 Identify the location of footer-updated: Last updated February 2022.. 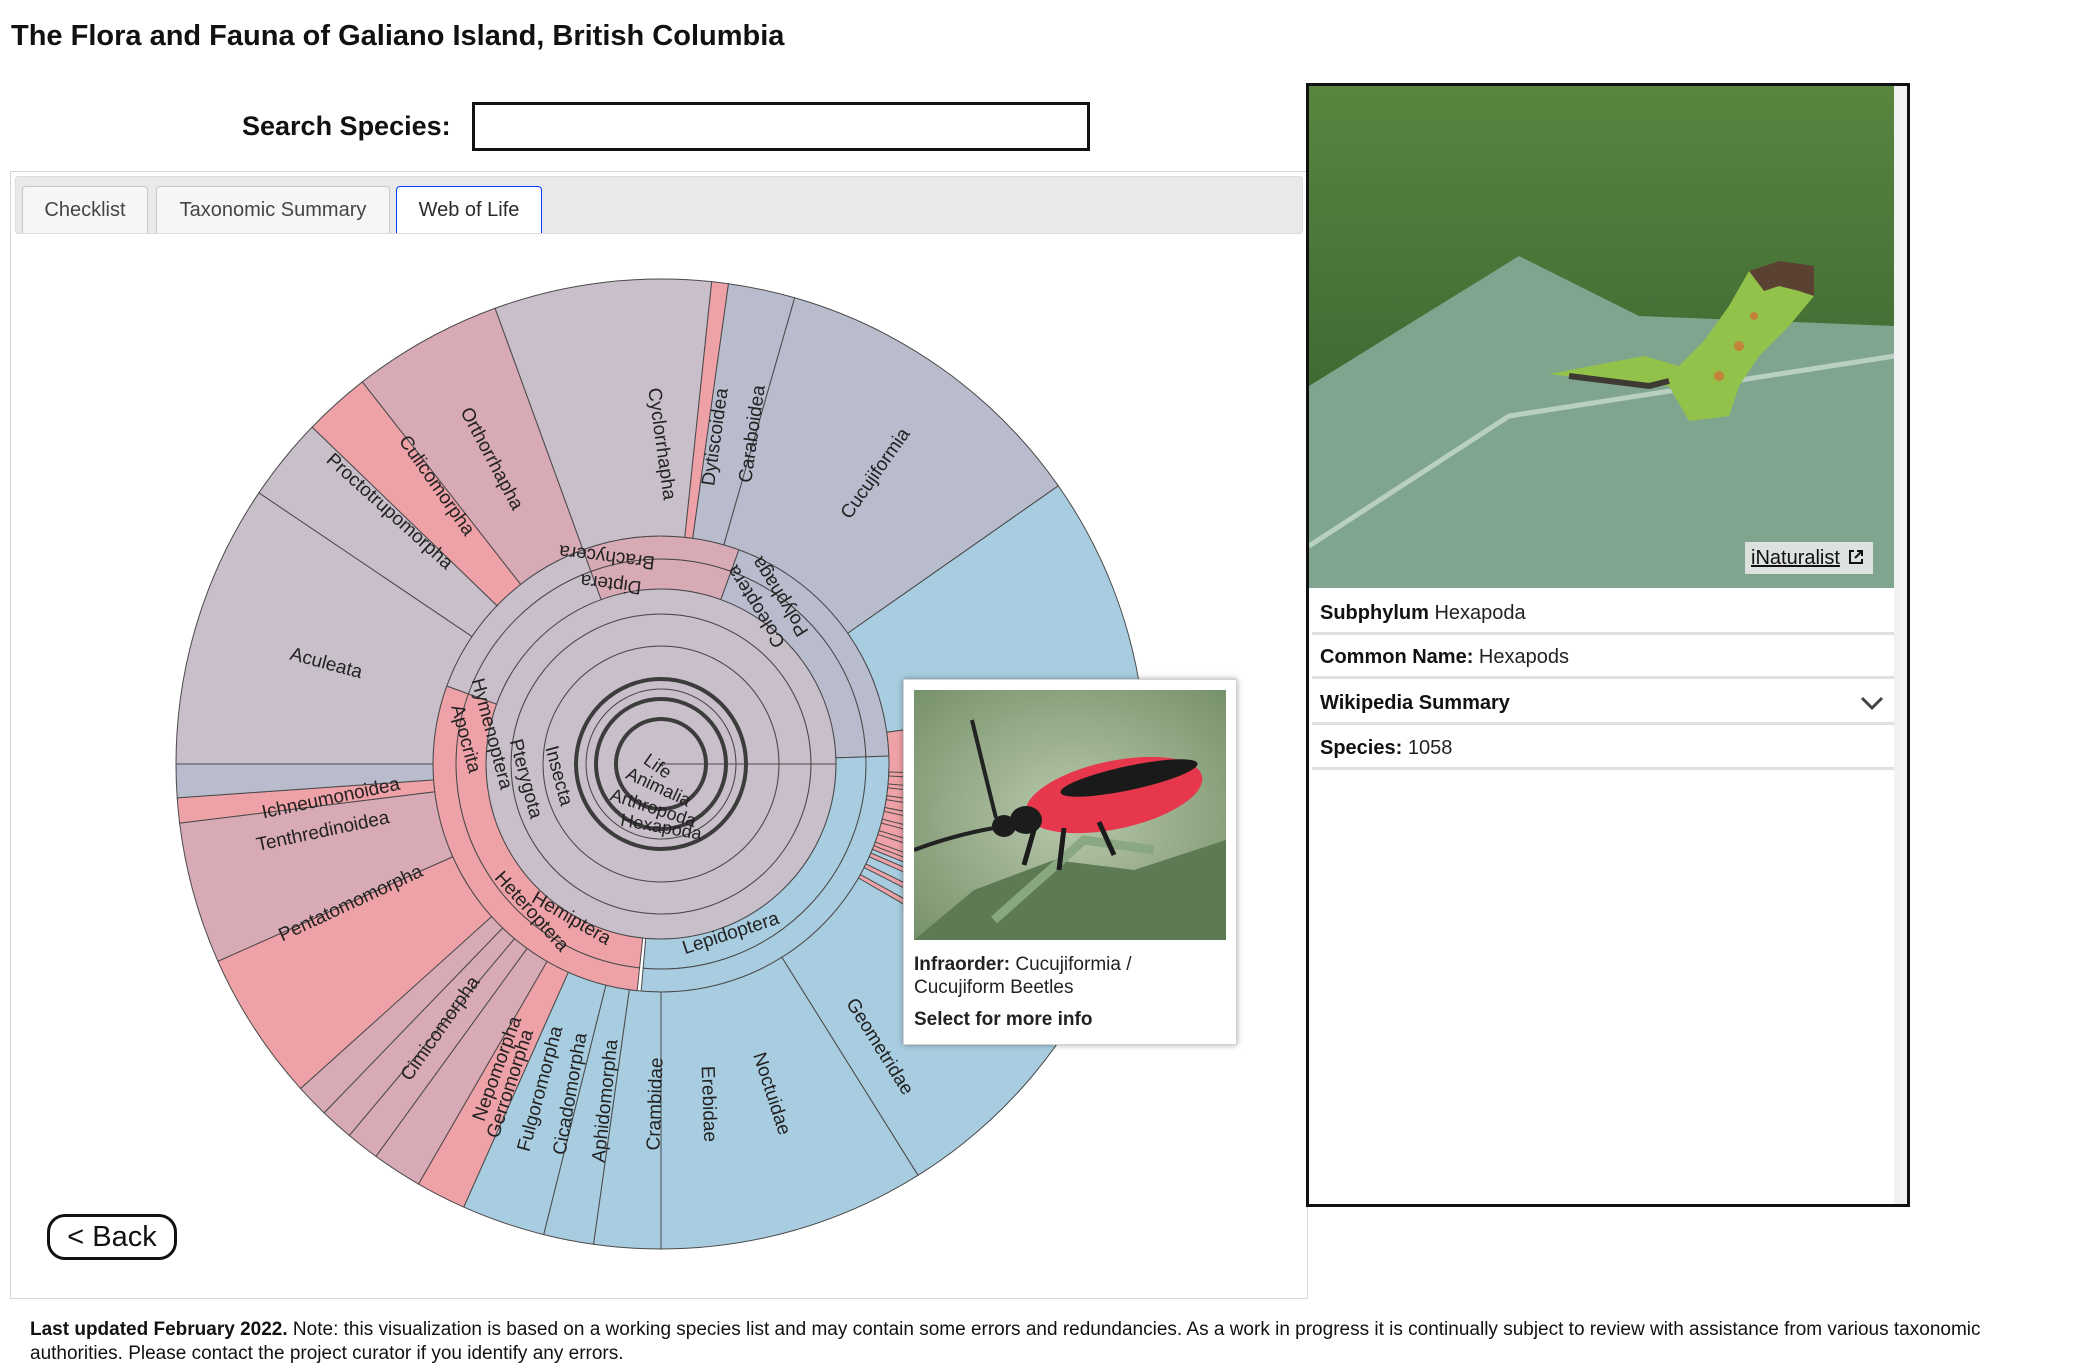
(159, 1329).